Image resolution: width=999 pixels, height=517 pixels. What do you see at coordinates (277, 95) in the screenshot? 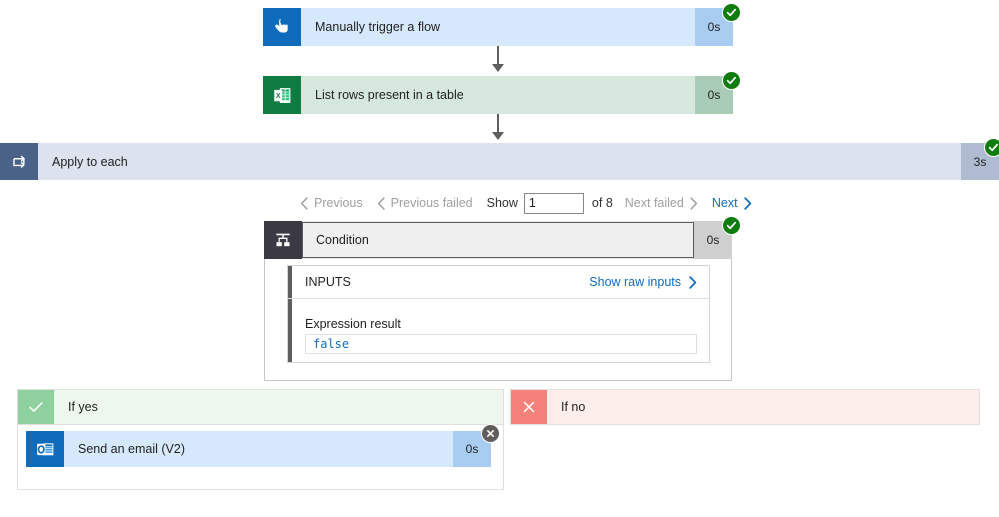
I see `svg-text: X` at bounding box center [277, 95].